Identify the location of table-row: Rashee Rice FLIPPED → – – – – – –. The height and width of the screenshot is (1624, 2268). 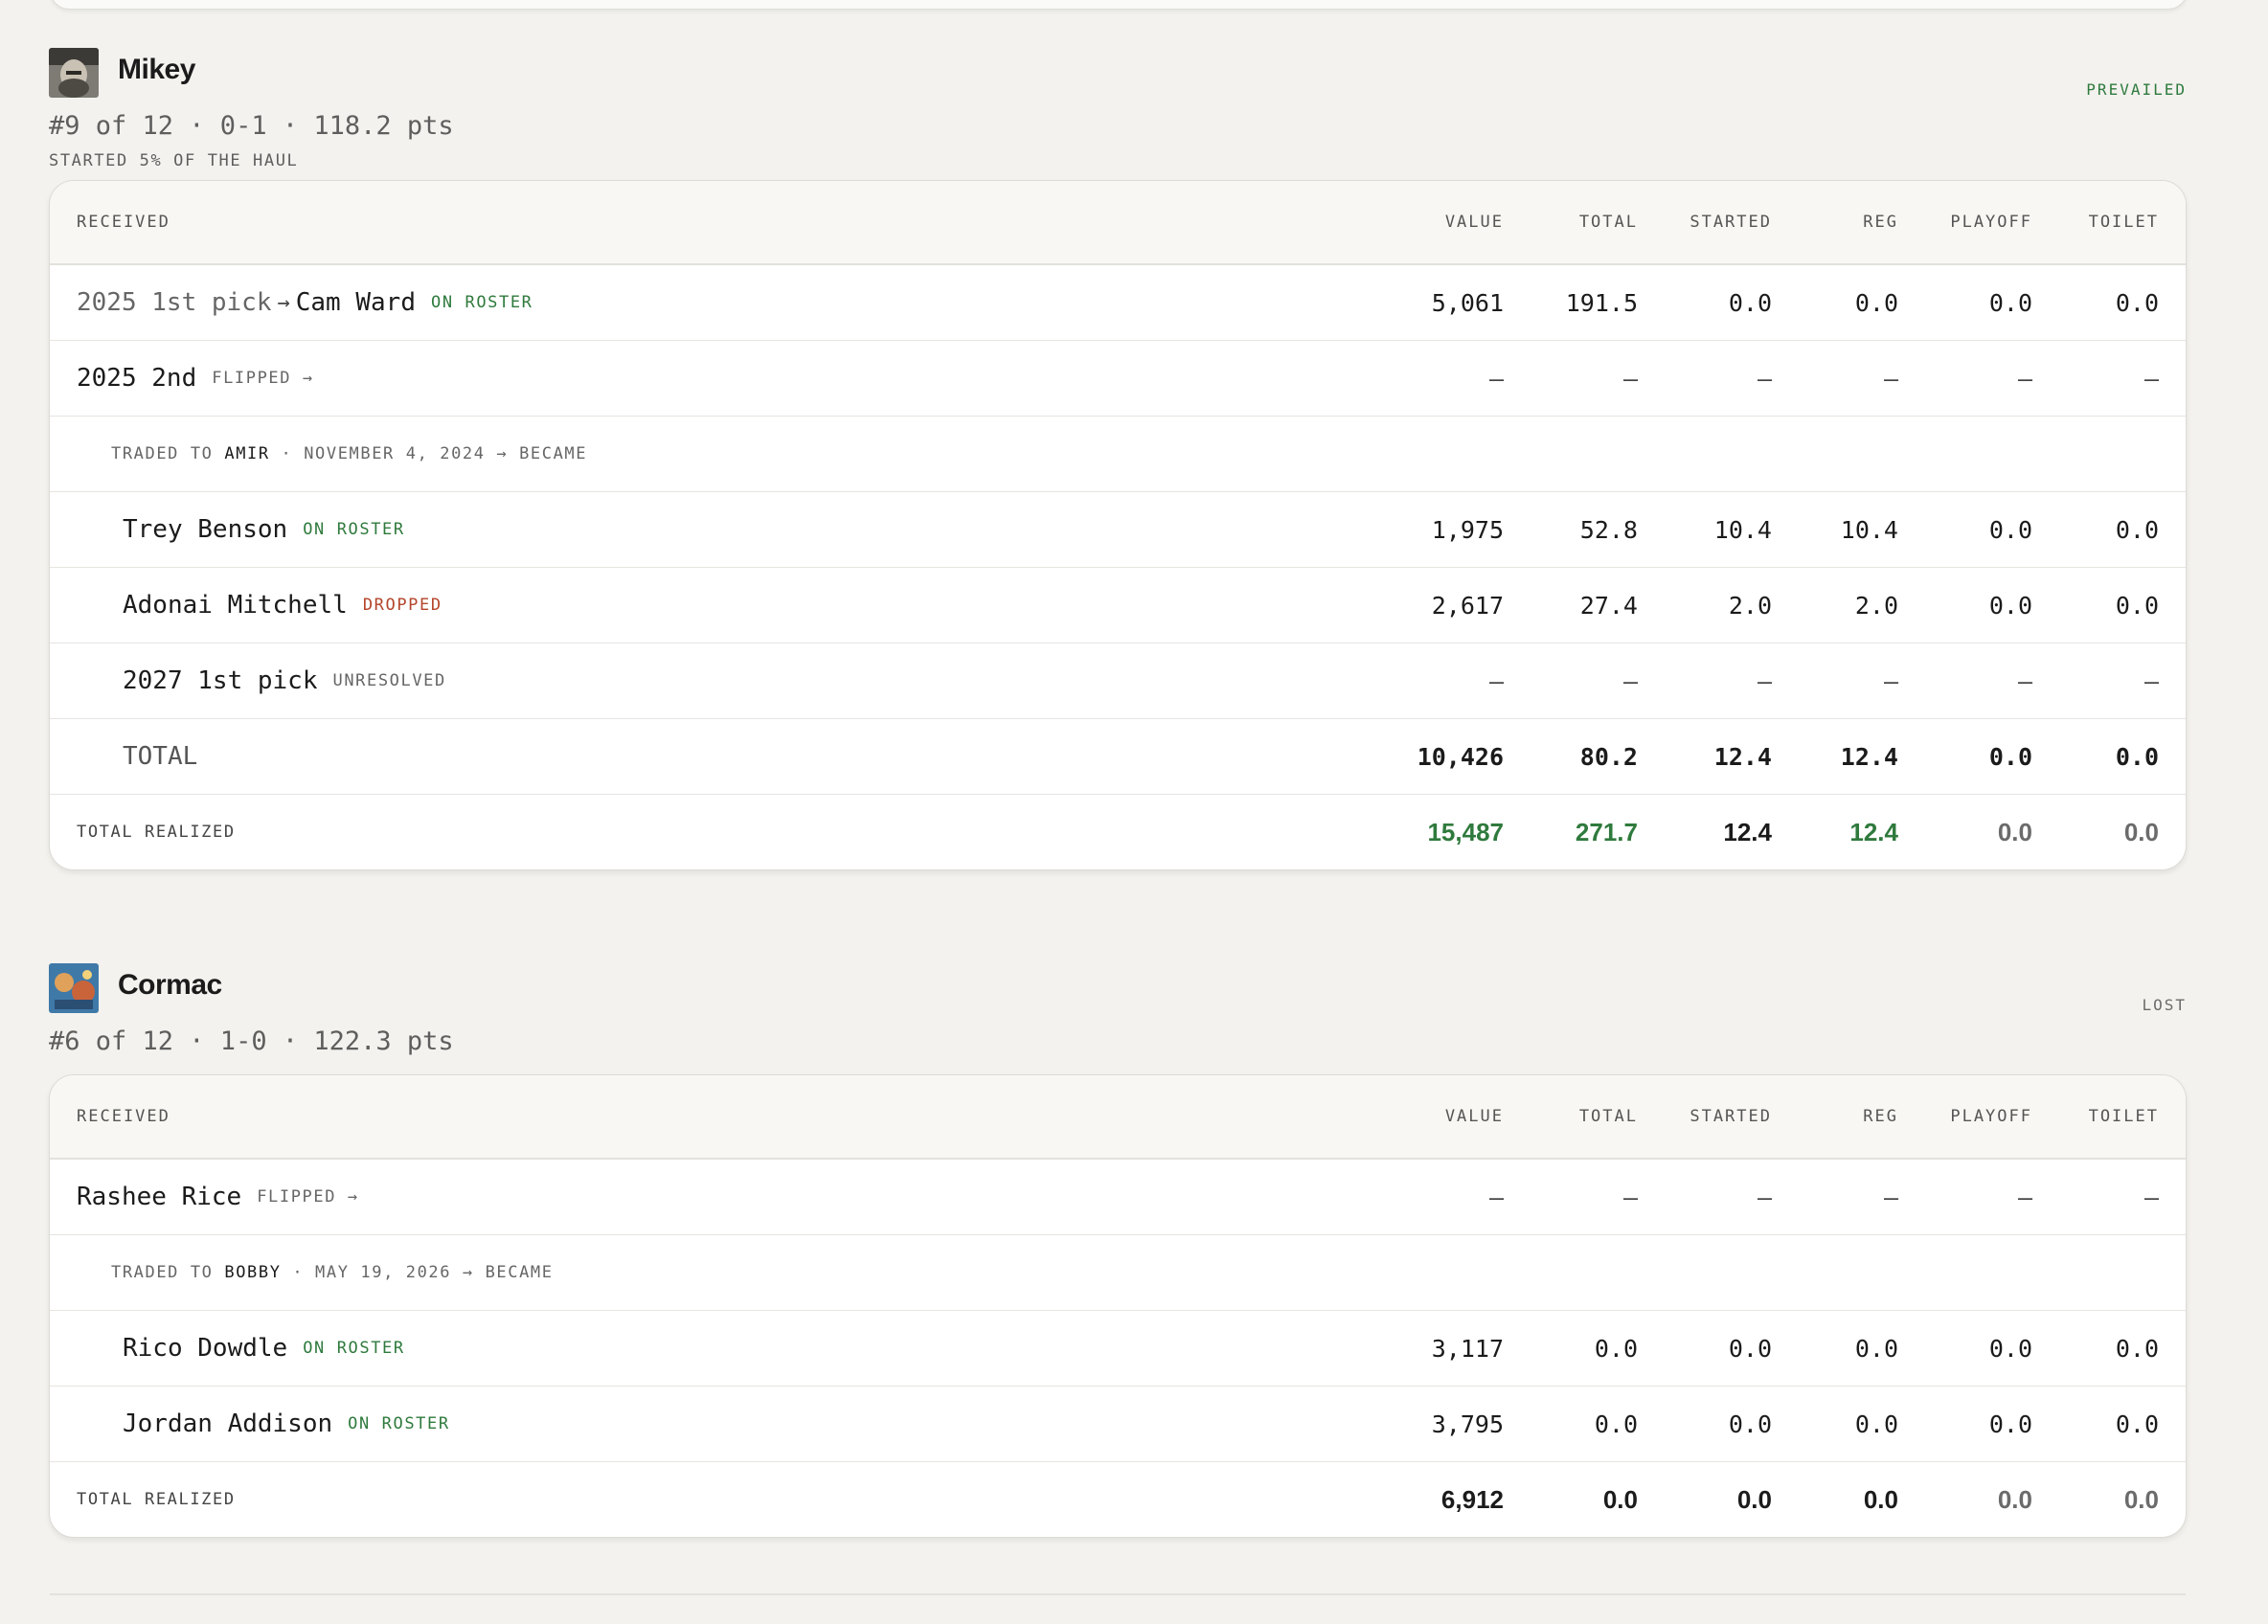
(1118, 1197).